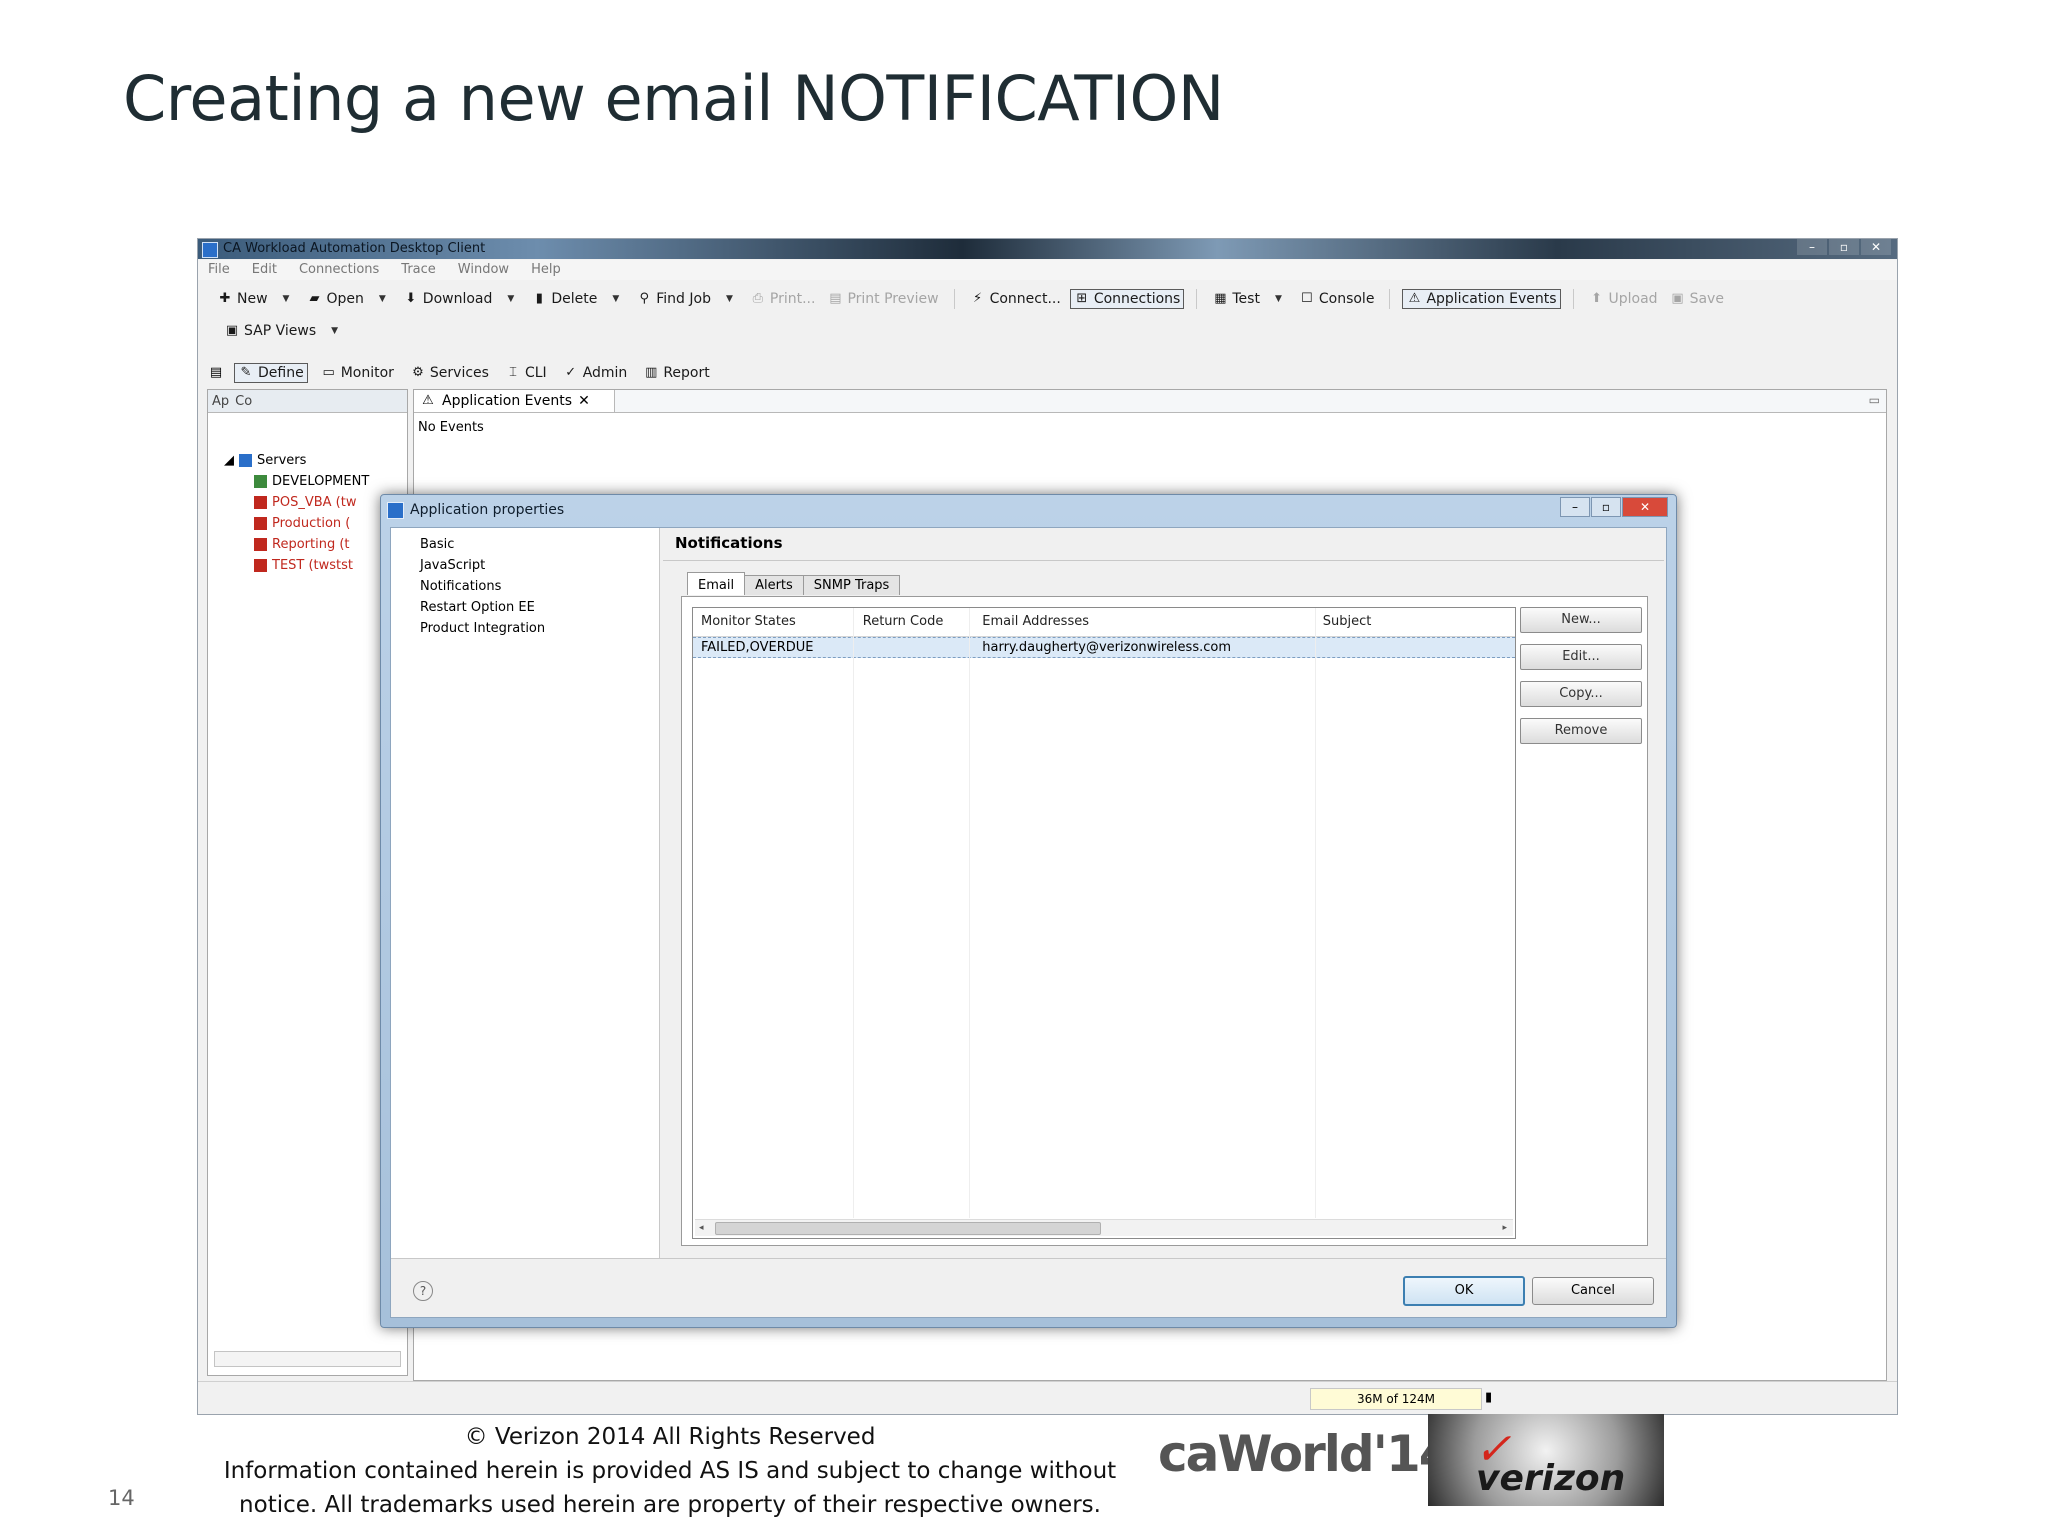 Image resolution: width=2048 pixels, height=1536 pixels. What do you see at coordinates (510, 299) in the screenshot?
I see `download-dropdown: ▼` at bounding box center [510, 299].